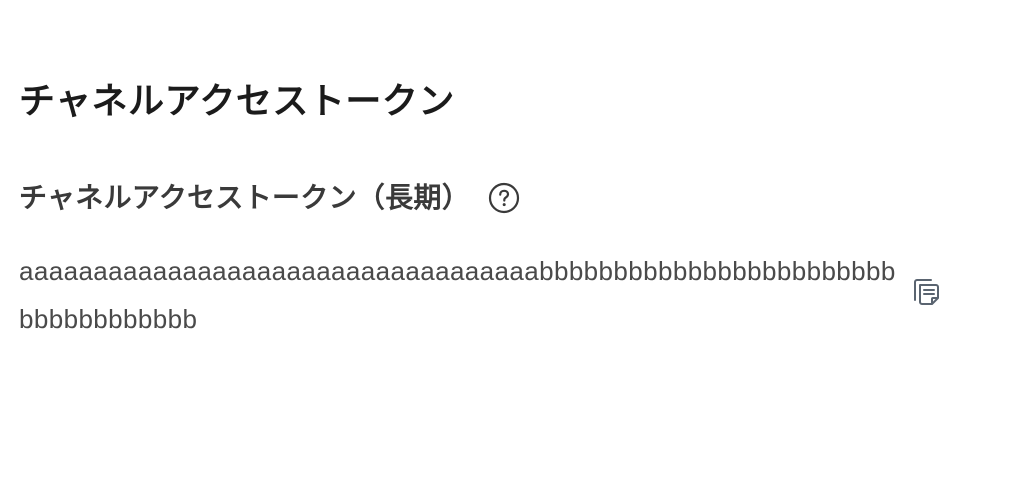 This screenshot has width=1018, height=486. I want to click on section-title: チャネルアクセストークン, so click(237, 101).